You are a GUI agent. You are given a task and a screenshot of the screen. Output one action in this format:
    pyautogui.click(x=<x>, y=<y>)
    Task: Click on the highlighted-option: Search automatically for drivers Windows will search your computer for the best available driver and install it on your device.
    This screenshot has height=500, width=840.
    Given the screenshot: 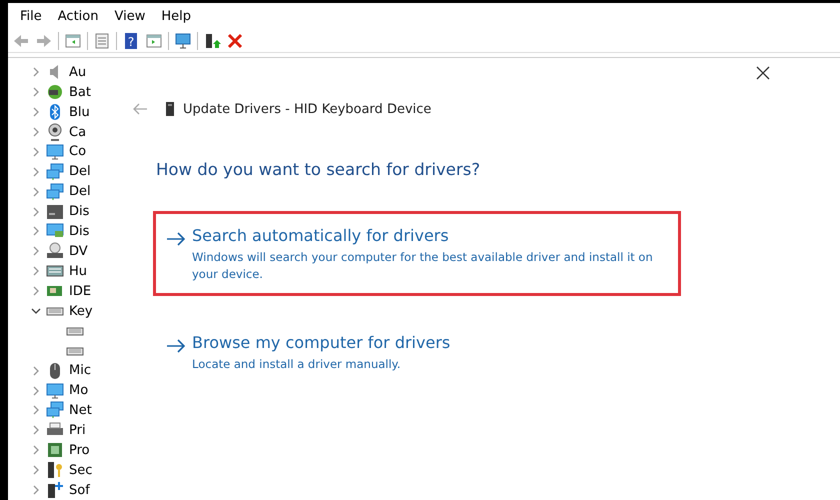 What is the action you would take?
    pyautogui.click(x=417, y=253)
    